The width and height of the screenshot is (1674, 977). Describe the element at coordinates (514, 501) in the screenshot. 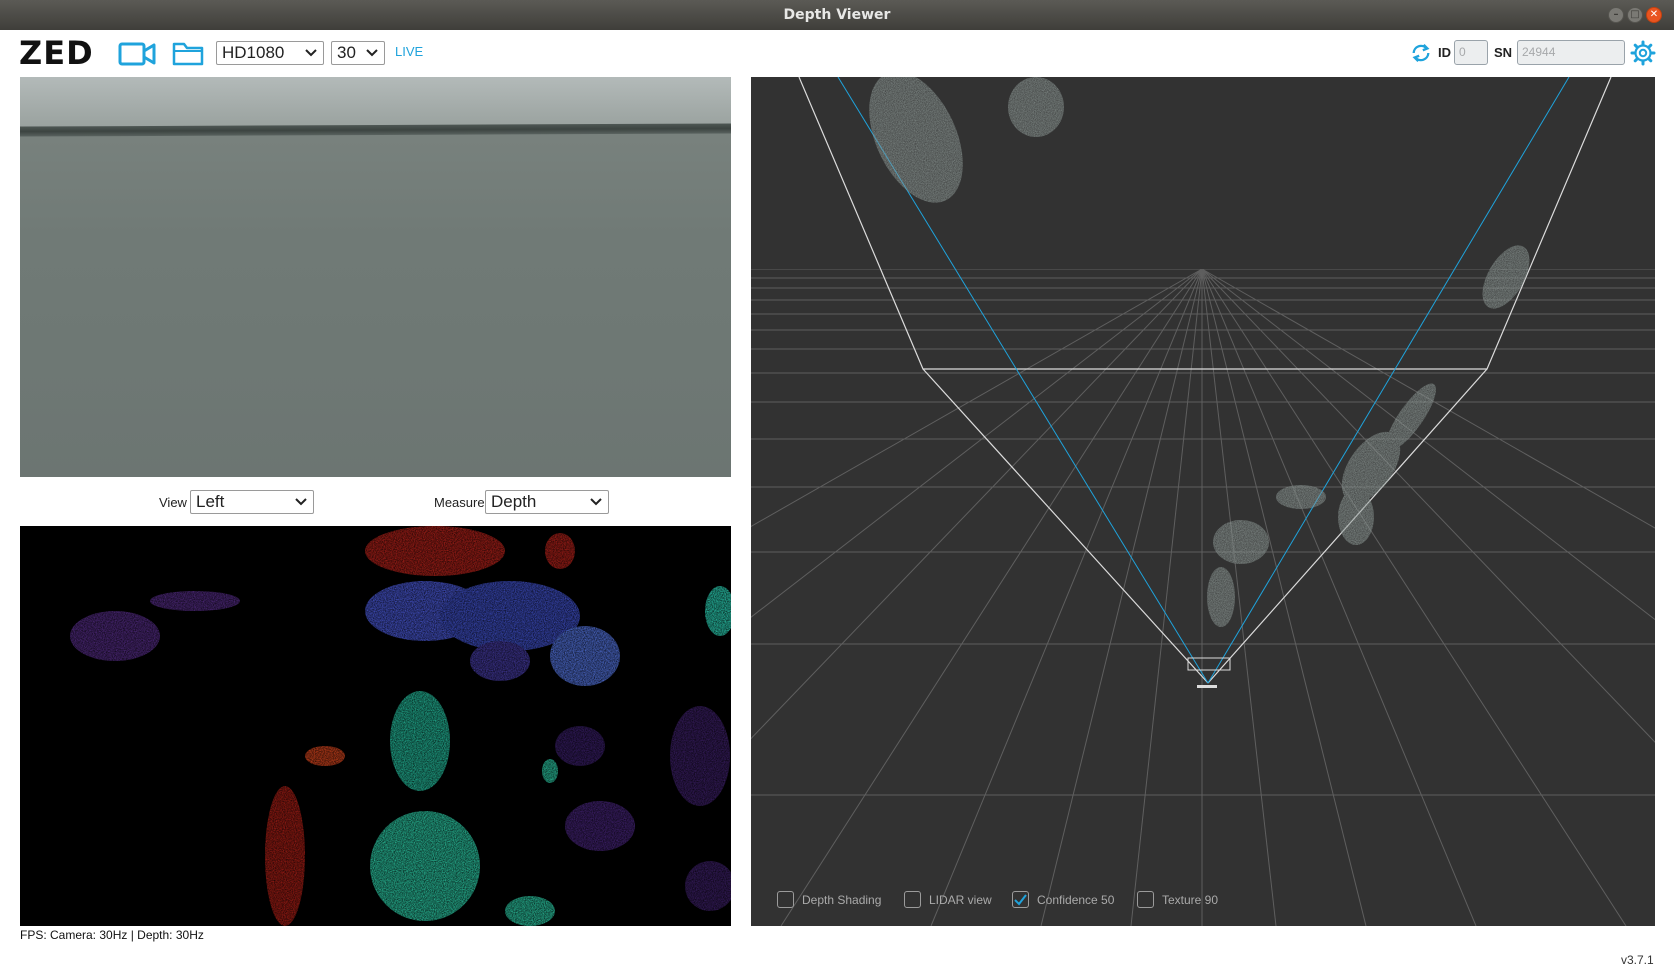

I see `measure-value: Depth` at that location.